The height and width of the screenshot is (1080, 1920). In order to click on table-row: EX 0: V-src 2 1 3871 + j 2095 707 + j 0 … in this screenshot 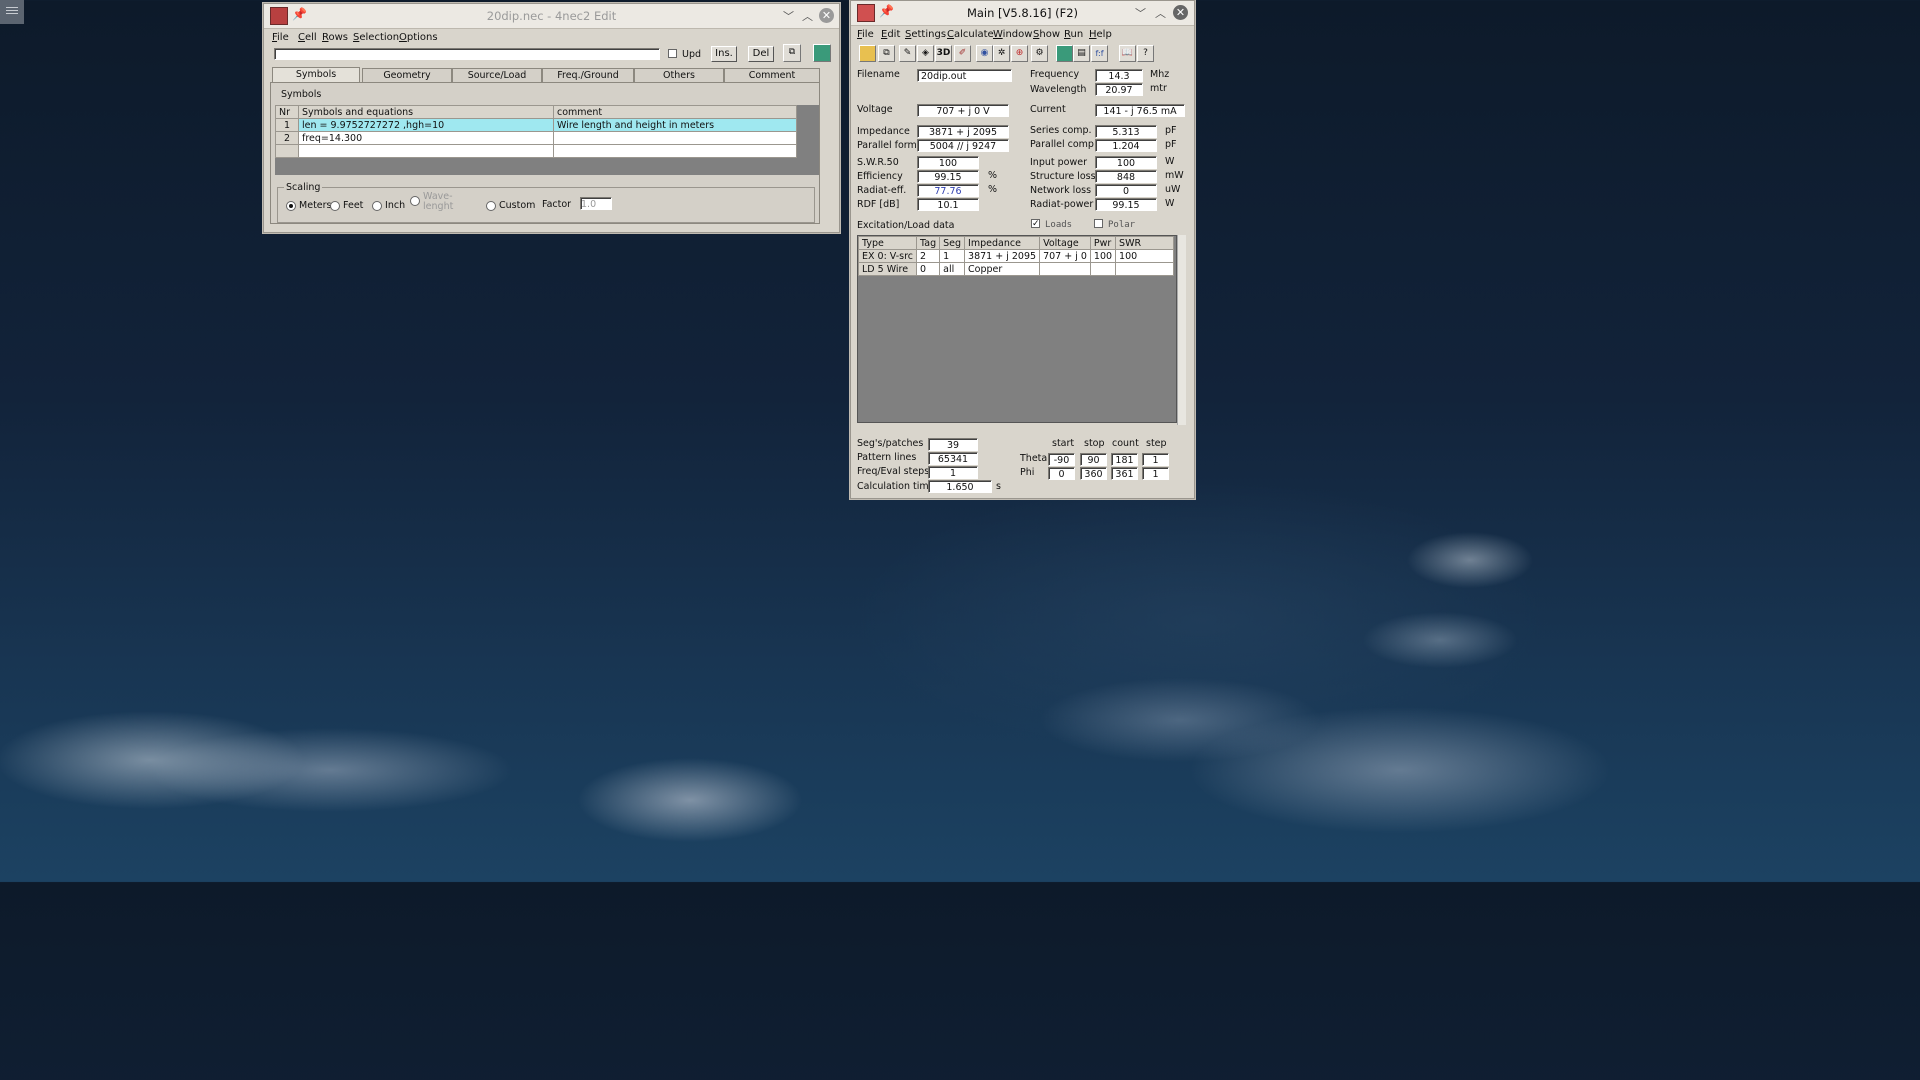, I will do `click(1015, 256)`.